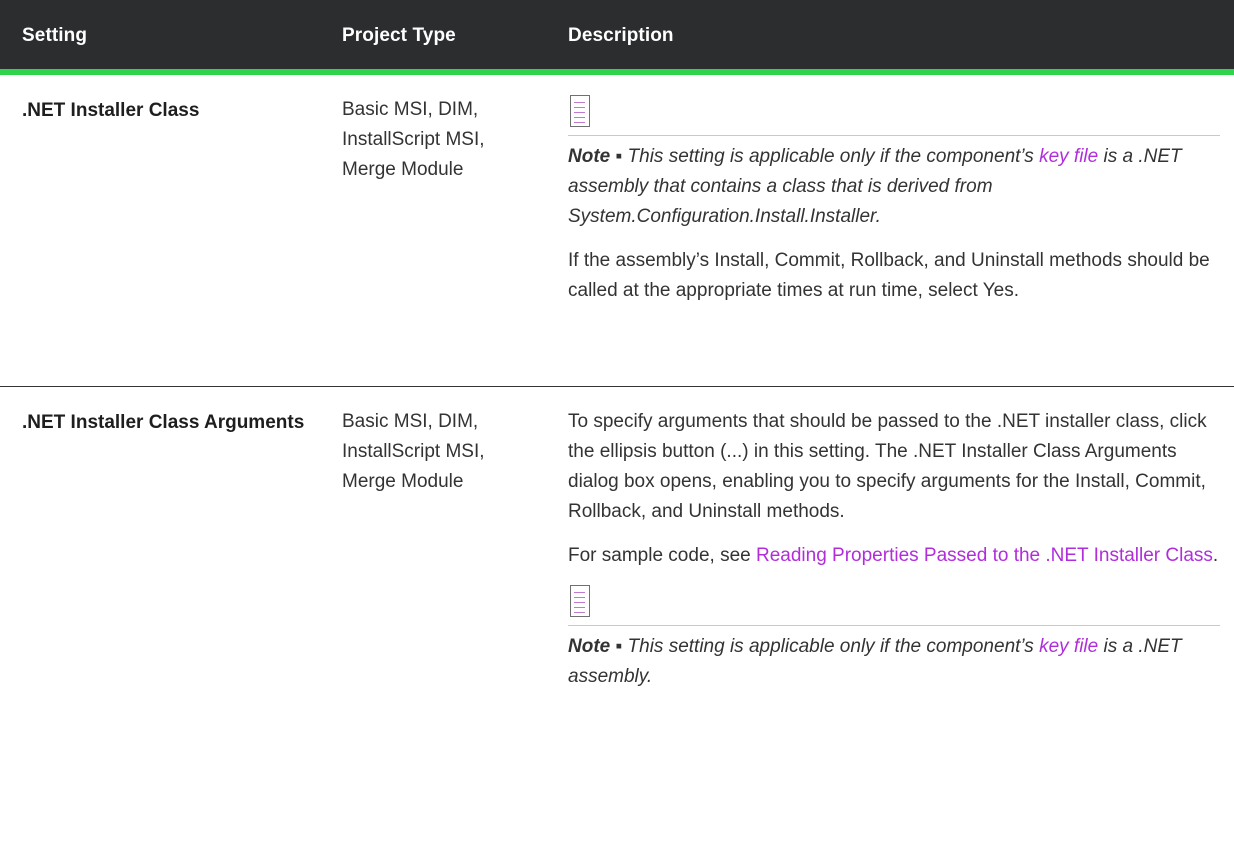  I want to click on sample-text-post: ., so click(1215, 555).